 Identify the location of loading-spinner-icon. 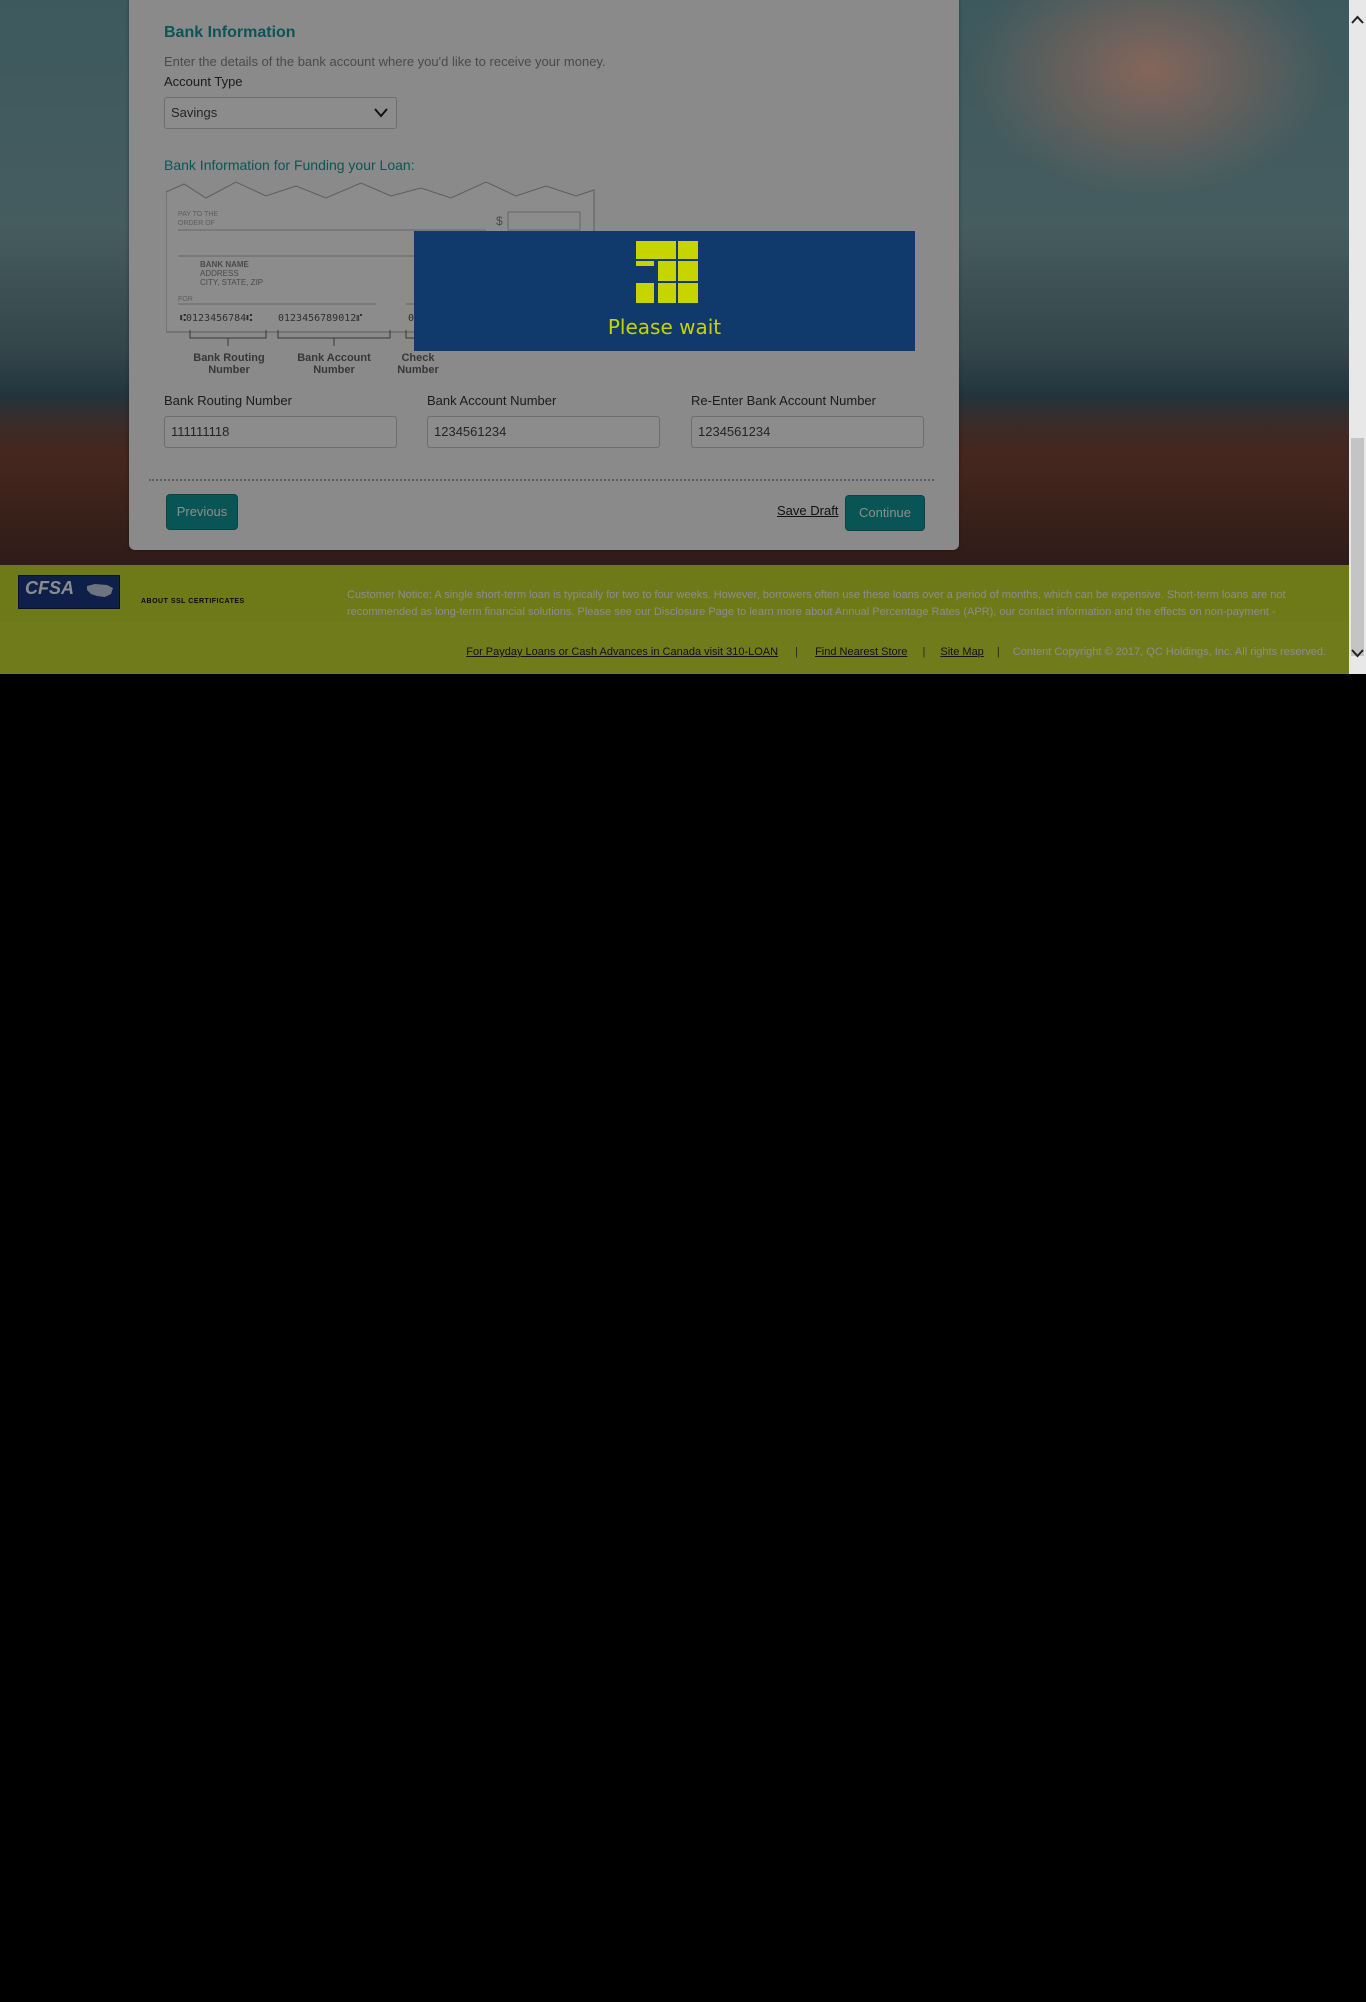
(667, 272).